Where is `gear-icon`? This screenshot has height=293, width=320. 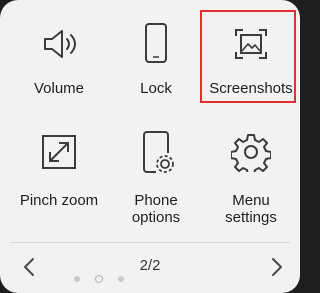 gear-icon is located at coordinates (251, 153).